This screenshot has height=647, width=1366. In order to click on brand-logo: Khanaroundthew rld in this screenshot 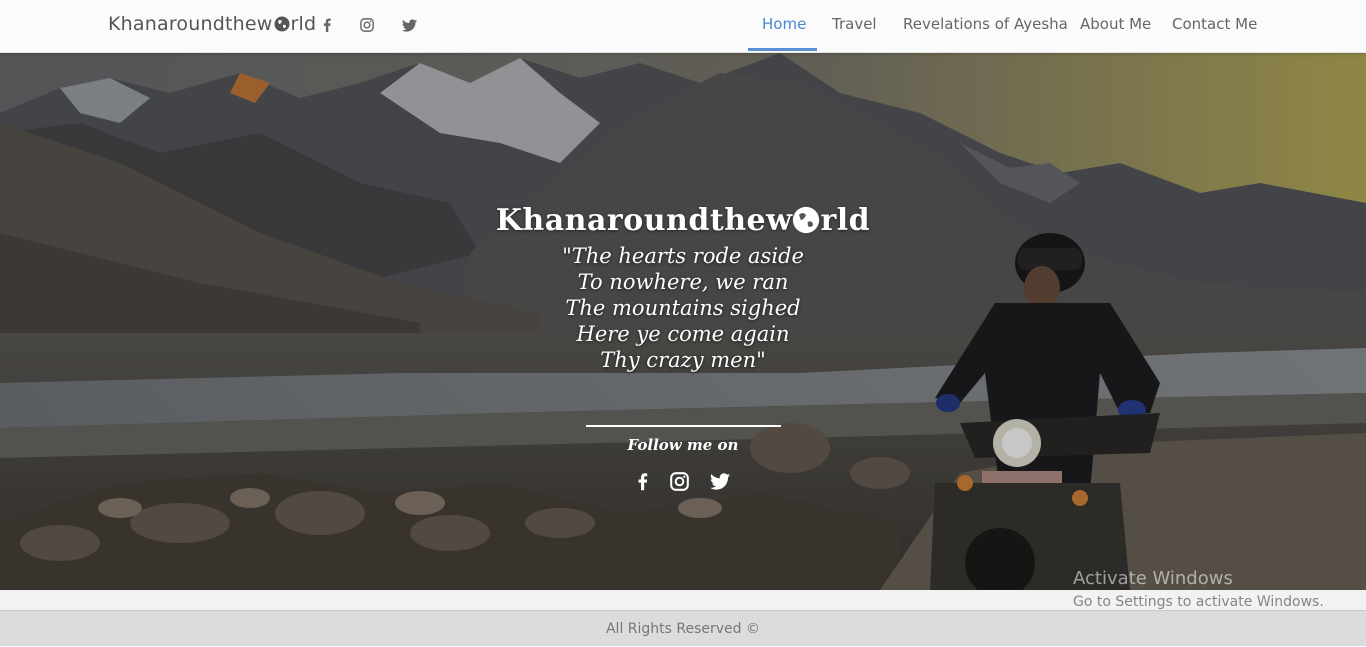, I will do `click(212, 24)`.